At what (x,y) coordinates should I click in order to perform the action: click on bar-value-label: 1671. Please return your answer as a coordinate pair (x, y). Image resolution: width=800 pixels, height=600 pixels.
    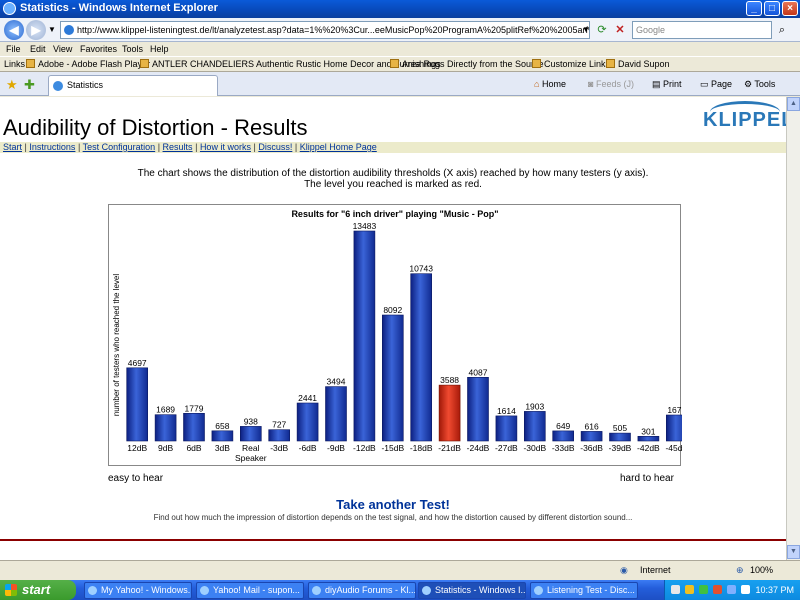
    Looking at the image, I should click on (674, 410).